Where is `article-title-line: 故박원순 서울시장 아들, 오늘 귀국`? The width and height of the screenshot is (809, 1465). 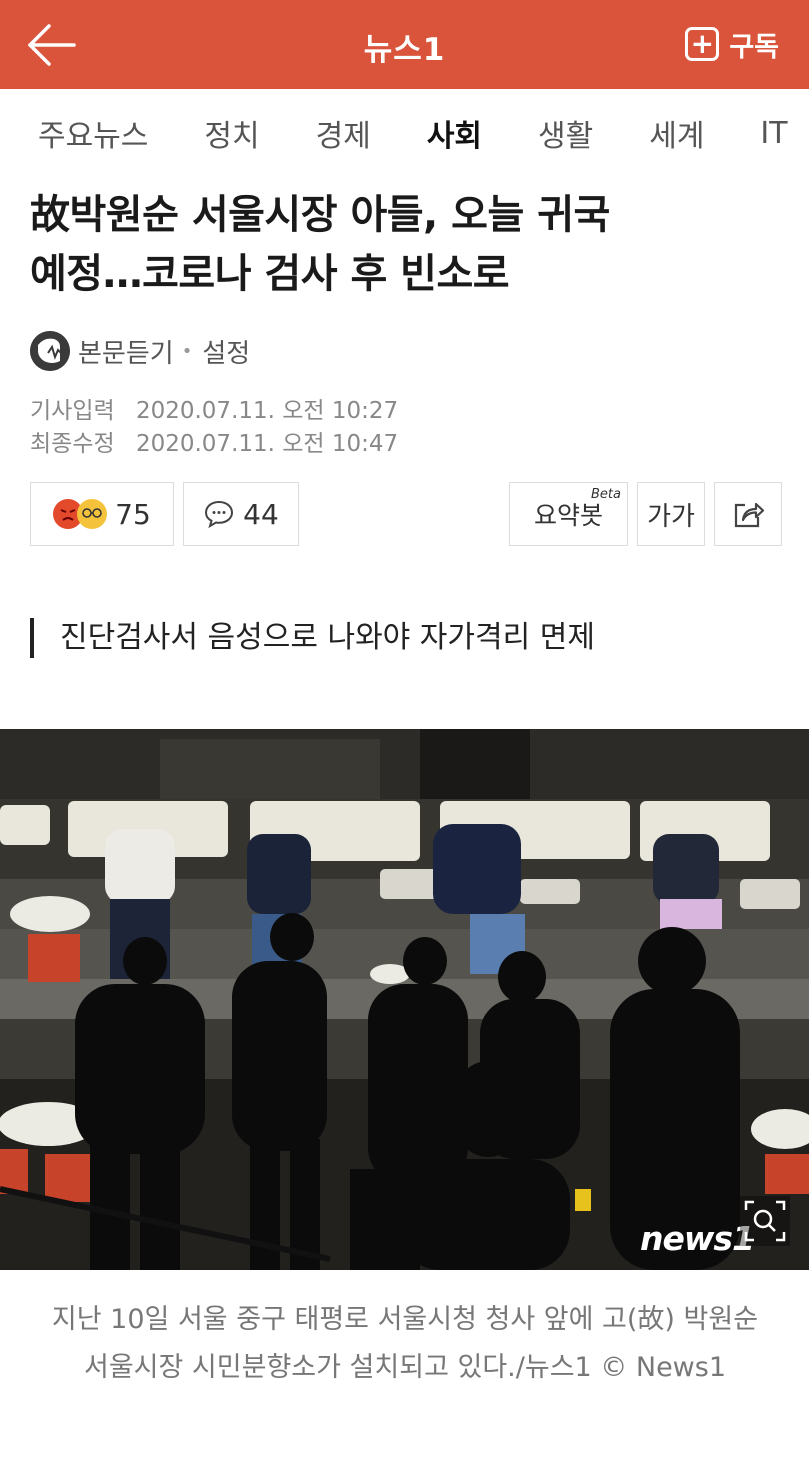 article-title-line: 故박원순 서울시장 아들, 오늘 귀국 is located at coordinates (320, 215).